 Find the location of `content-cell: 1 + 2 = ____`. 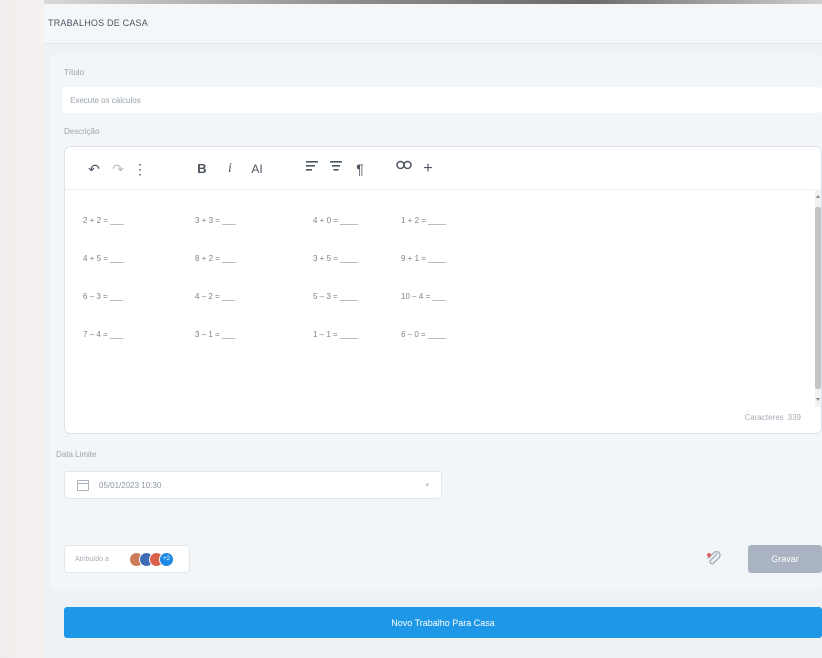

content-cell: 1 + 2 = ____ is located at coordinates (423, 220).